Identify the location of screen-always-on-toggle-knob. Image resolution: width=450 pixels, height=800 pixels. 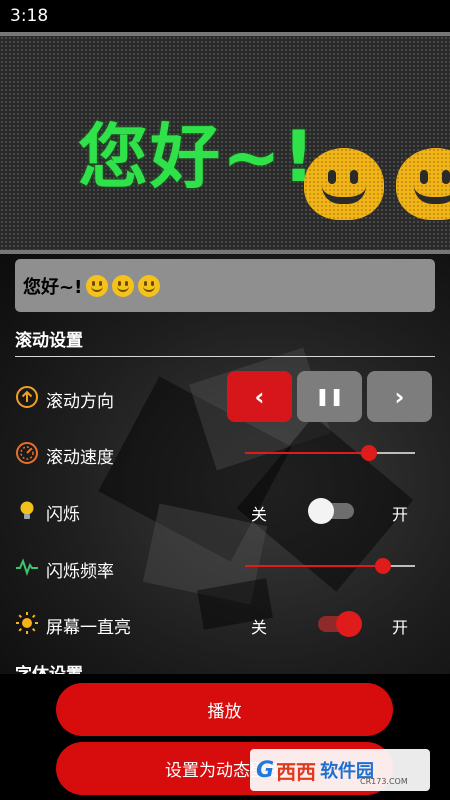
(349, 624).